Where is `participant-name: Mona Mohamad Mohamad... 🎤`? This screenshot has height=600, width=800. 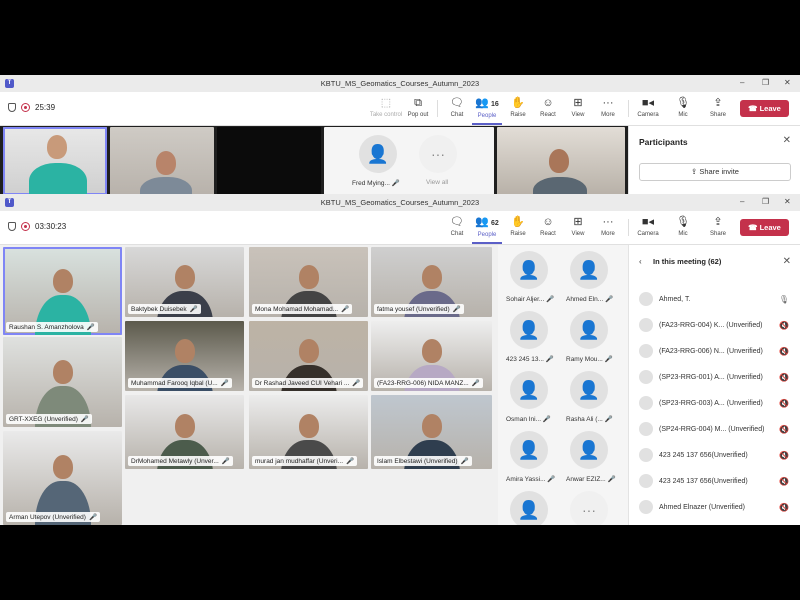 participant-name: Mona Mohamad Mohamad... 🎤 is located at coordinates (302, 309).